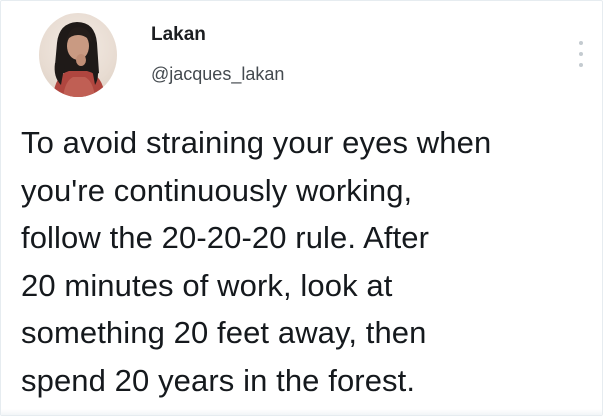 The width and height of the screenshot is (603, 416). I want to click on tweet-line: you're continuously working,, so click(217, 190).